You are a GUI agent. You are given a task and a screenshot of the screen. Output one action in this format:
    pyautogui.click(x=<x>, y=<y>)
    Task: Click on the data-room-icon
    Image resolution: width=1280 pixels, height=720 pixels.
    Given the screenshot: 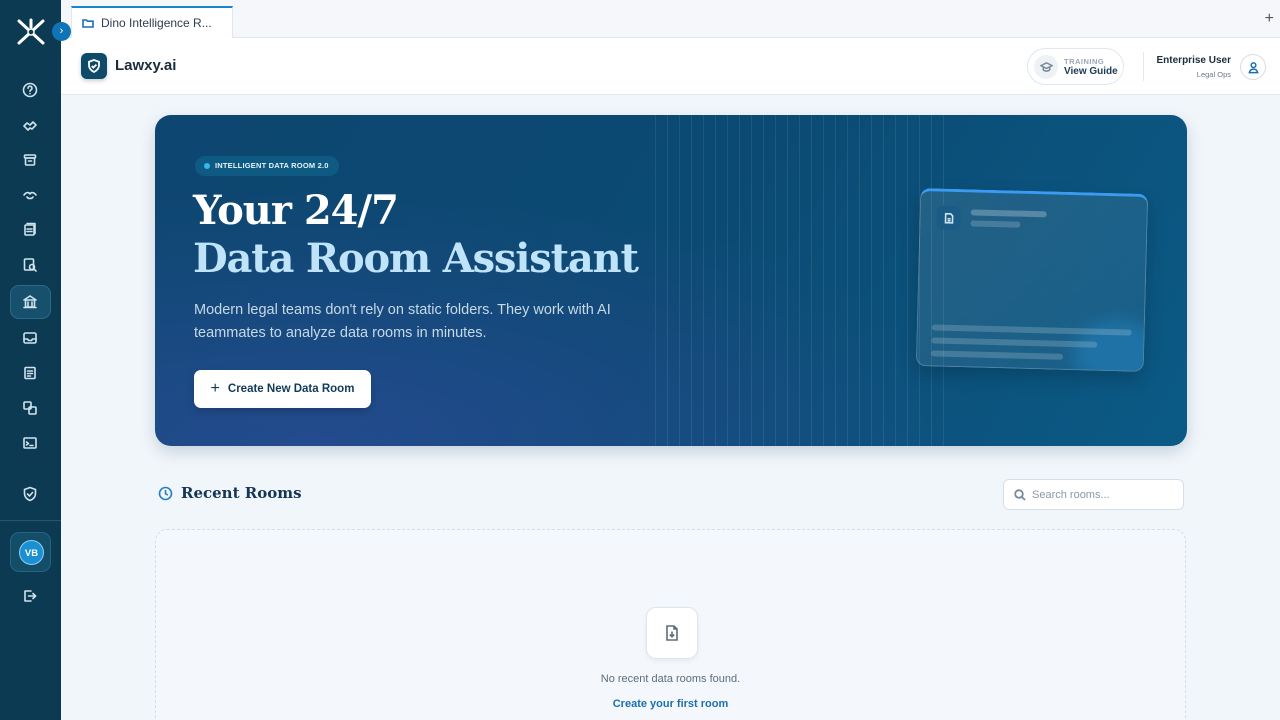 What is the action you would take?
    pyautogui.click(x=30, y=302)
    